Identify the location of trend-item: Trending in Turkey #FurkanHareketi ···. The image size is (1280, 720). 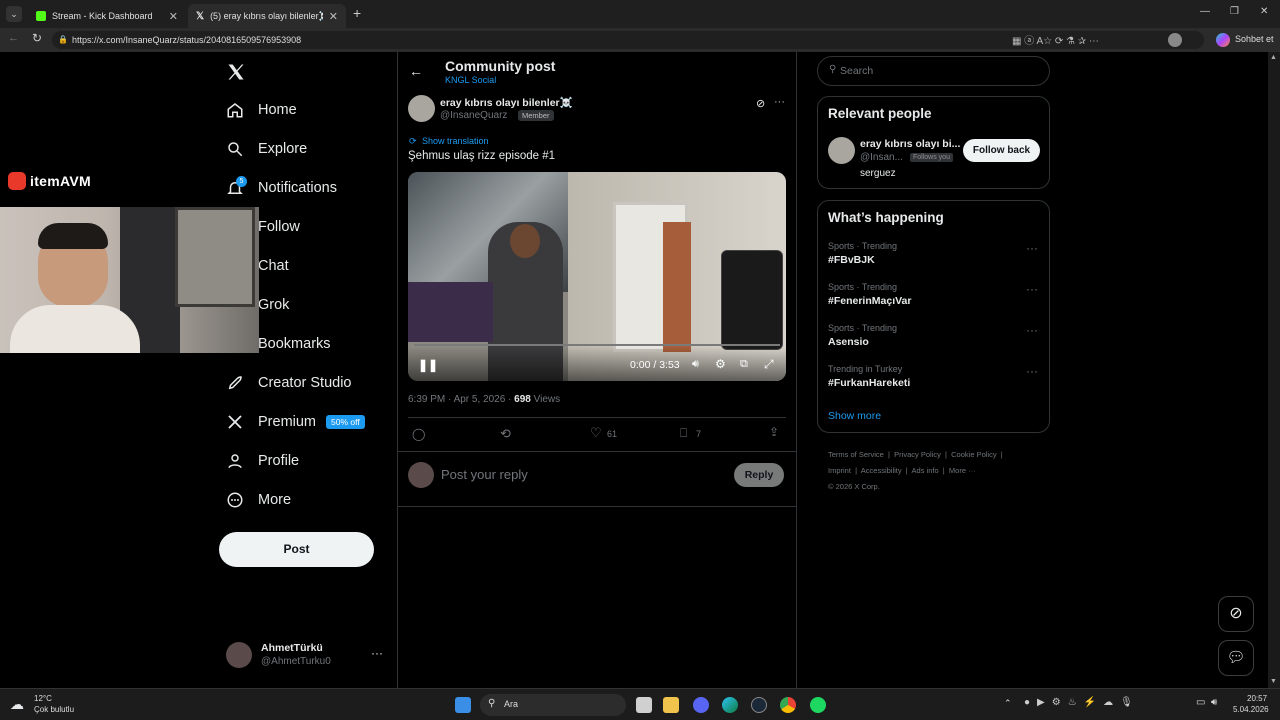
(934, 376).